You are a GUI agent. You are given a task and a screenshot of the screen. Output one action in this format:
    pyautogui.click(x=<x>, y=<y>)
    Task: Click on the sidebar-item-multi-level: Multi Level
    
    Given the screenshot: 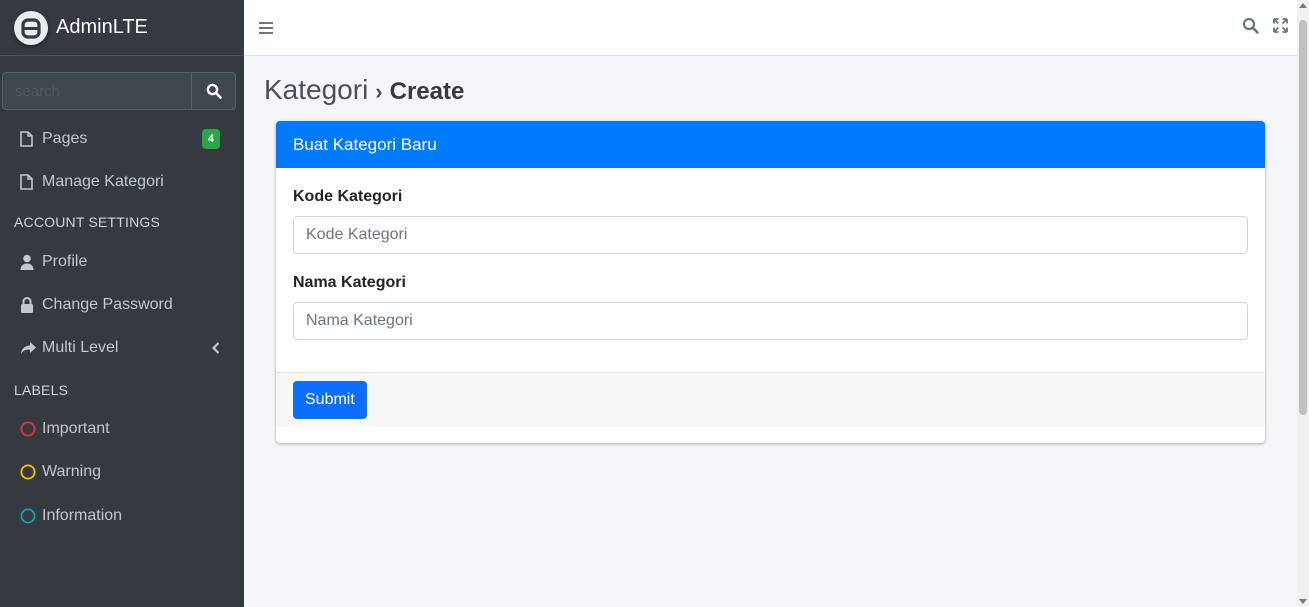 What is the action you would take?
    pyautogui.click(x=122, y=348)
    